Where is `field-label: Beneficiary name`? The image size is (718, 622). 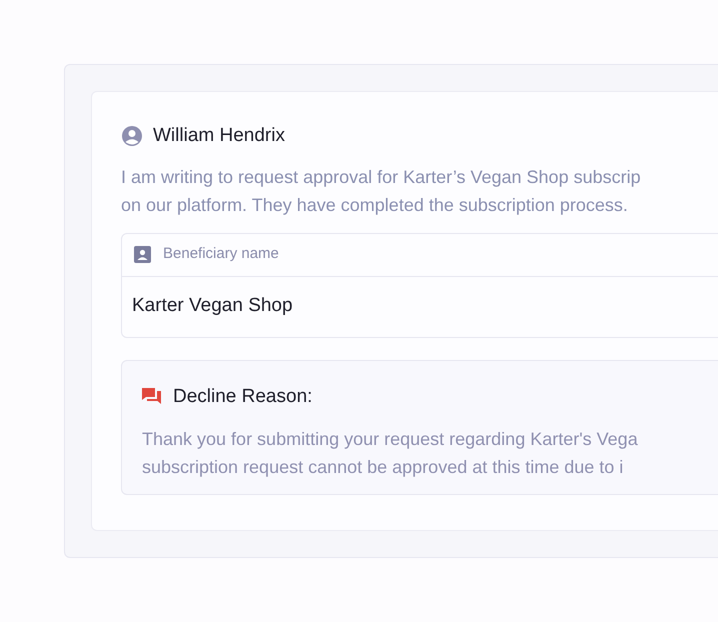 field-label: Beneficiary name is located at coordinates (221, 254).